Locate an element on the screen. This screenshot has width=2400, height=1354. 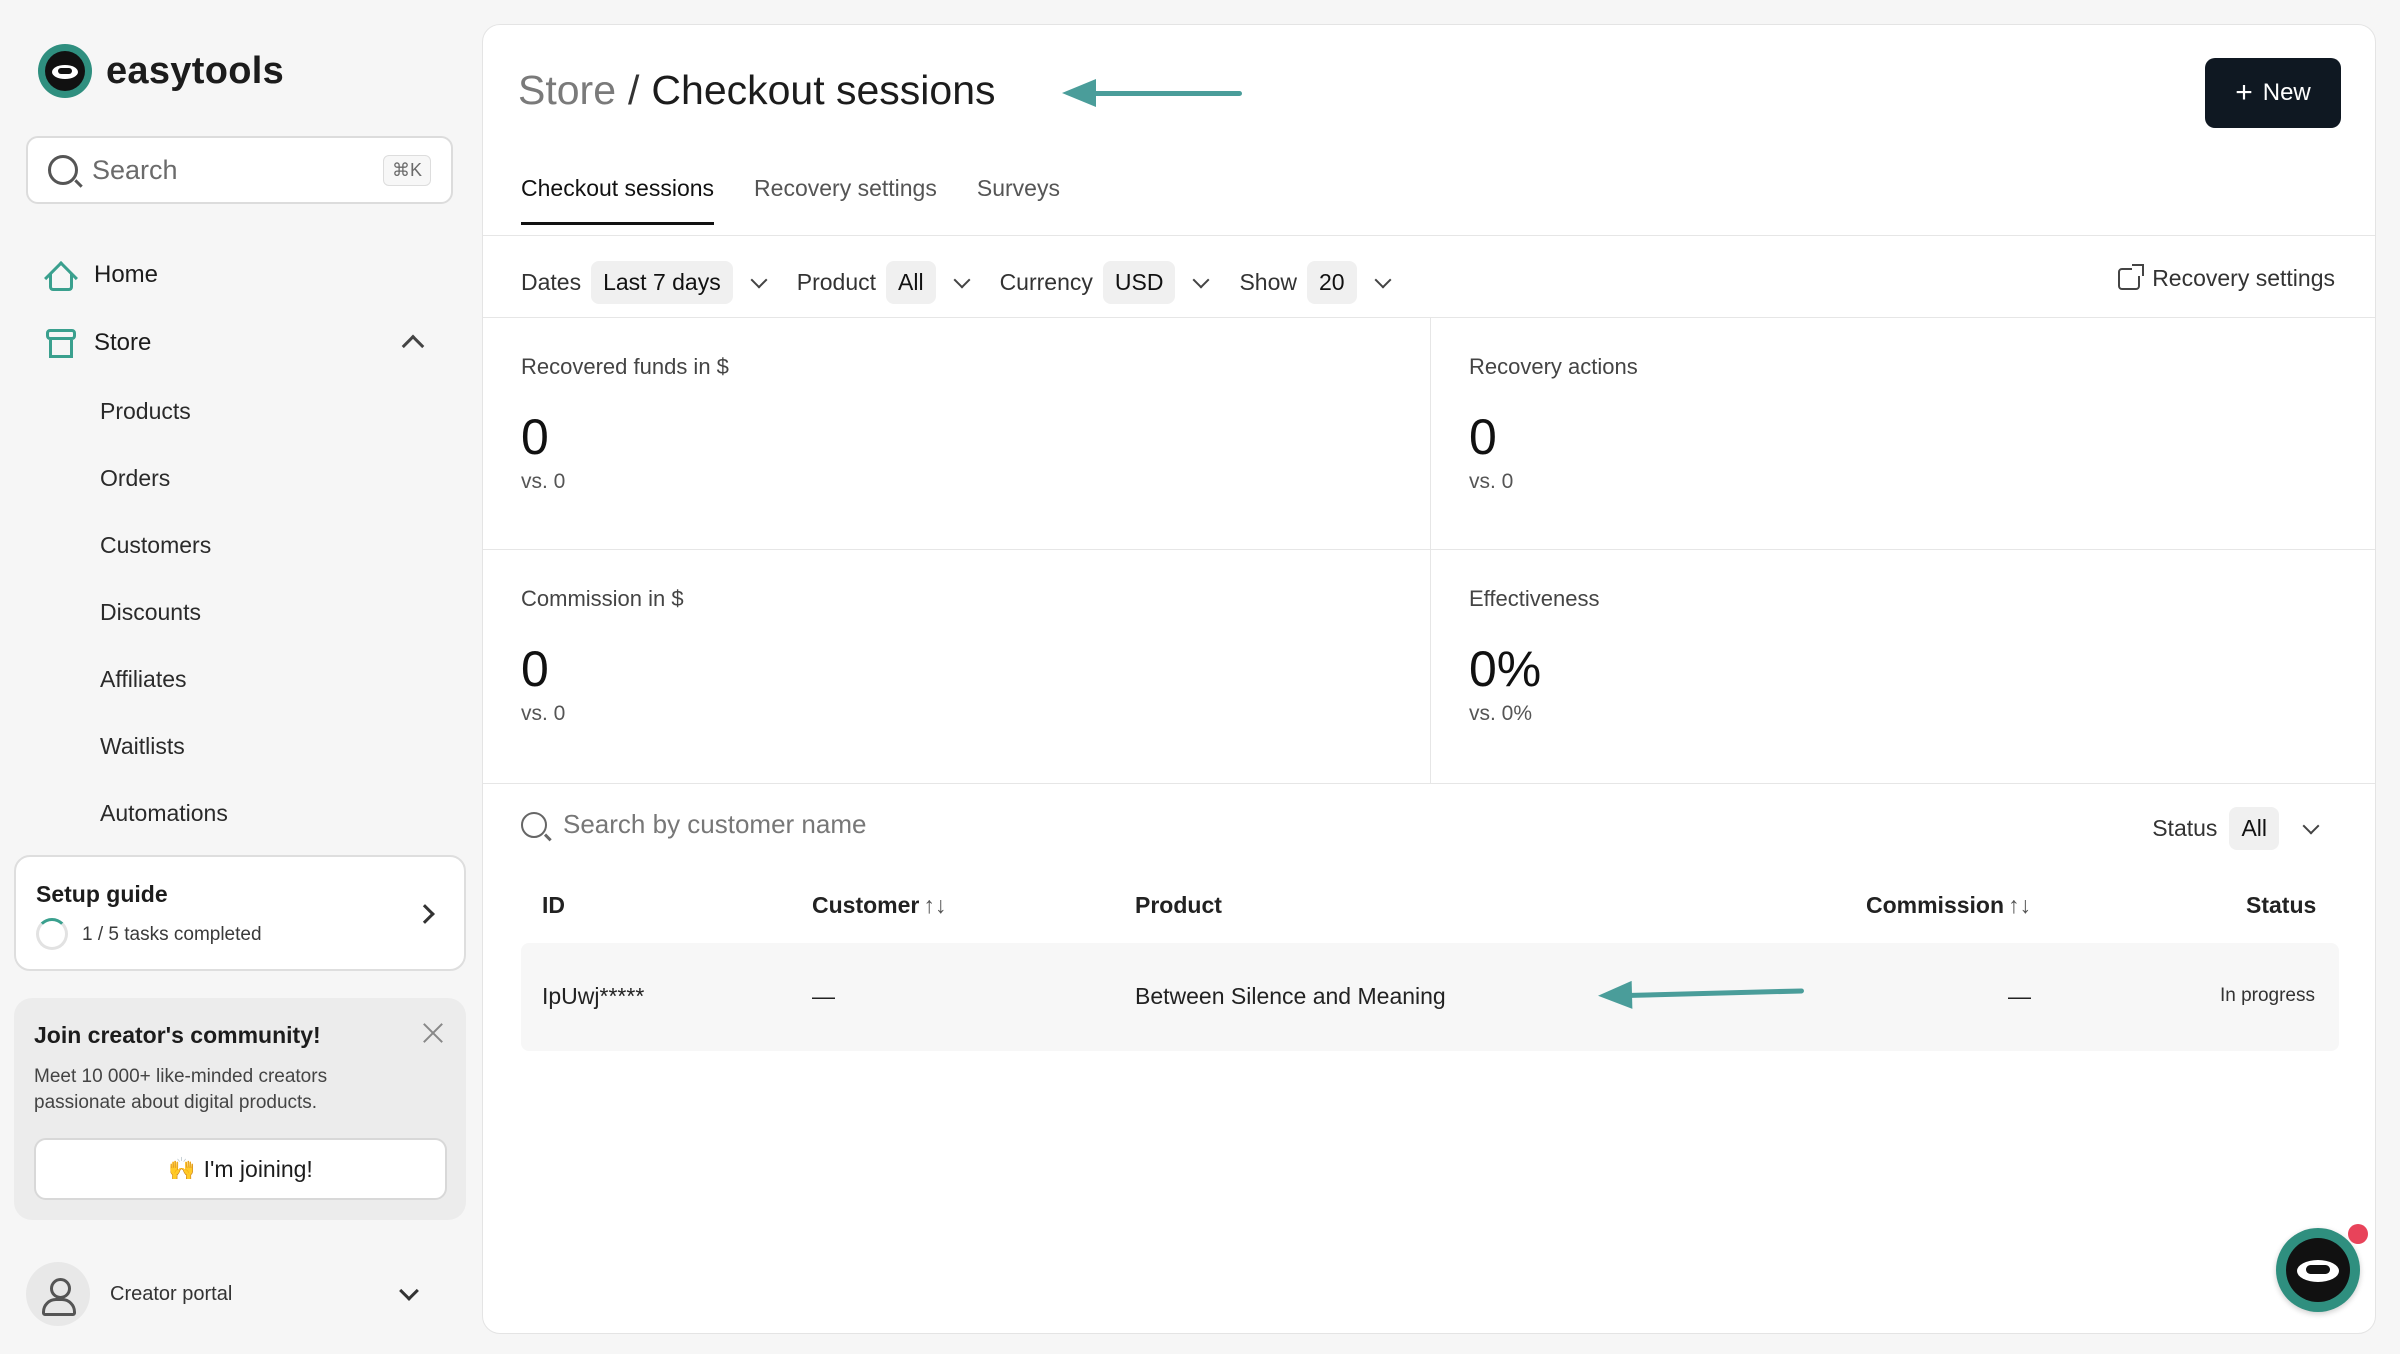
breadcrumb-store: Store is located at coordinates (567, 90).